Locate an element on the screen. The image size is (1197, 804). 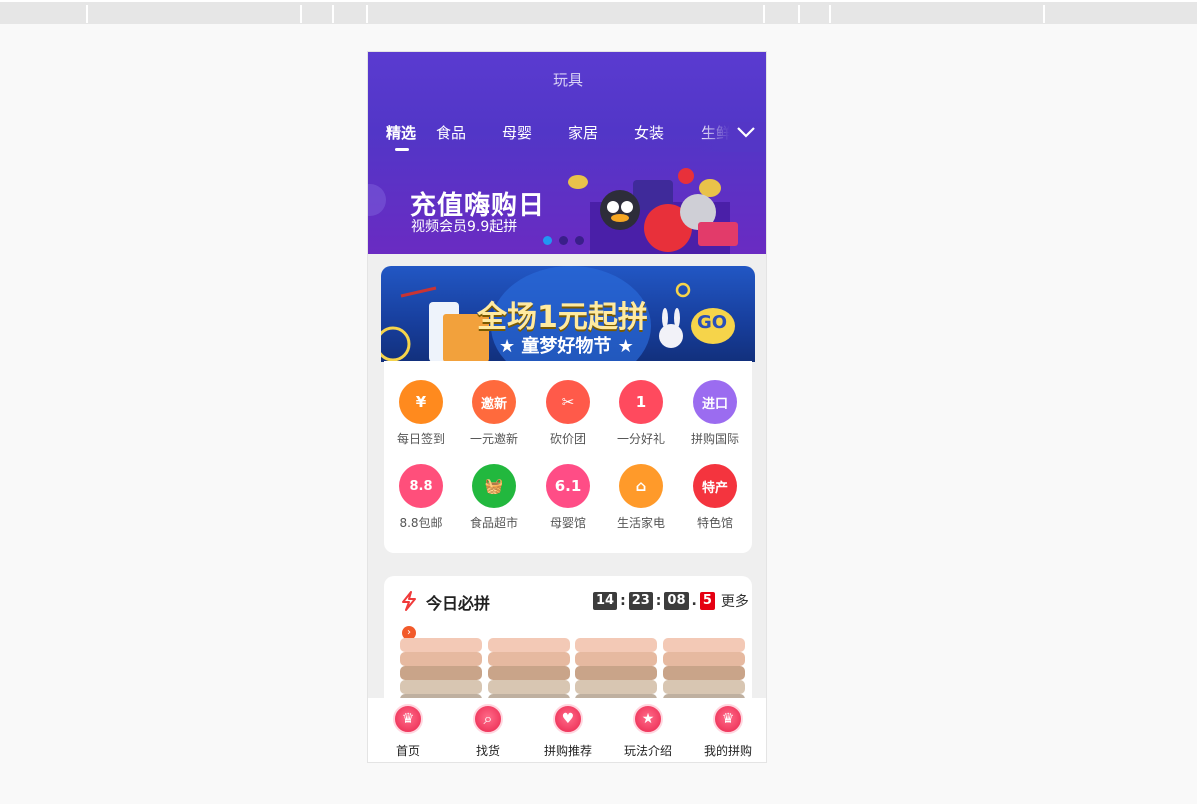
shortcut-label: 生活家电 is located at coordinates (640, 523).